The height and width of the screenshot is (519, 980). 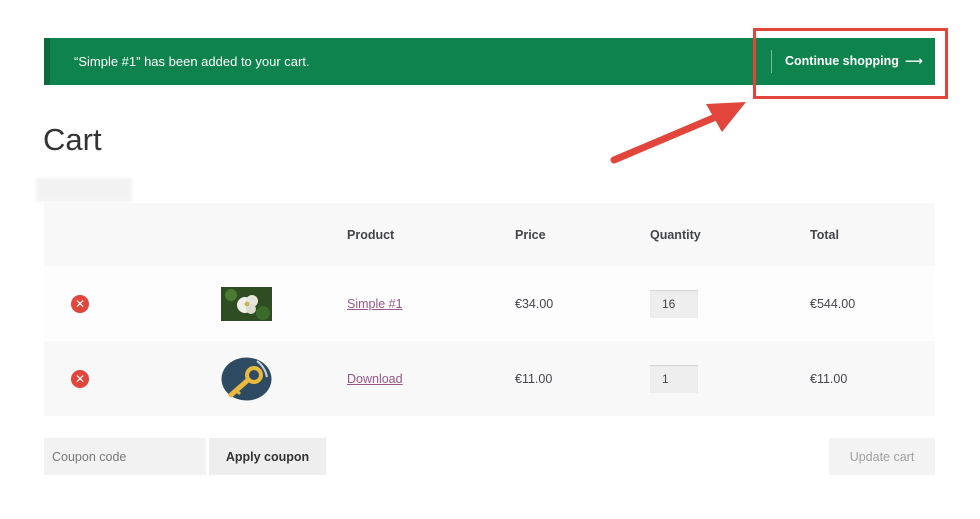 I want to click on coupon-code-input, so click(x=125, y=456).